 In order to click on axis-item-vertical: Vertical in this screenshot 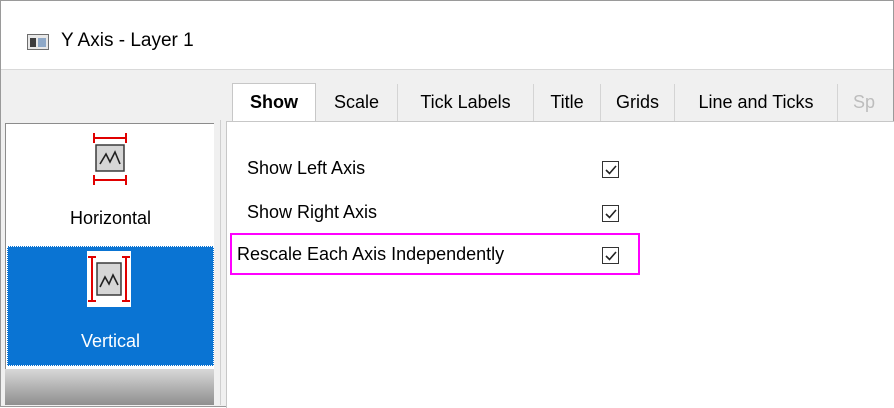, I will do `click(110, 306)`.